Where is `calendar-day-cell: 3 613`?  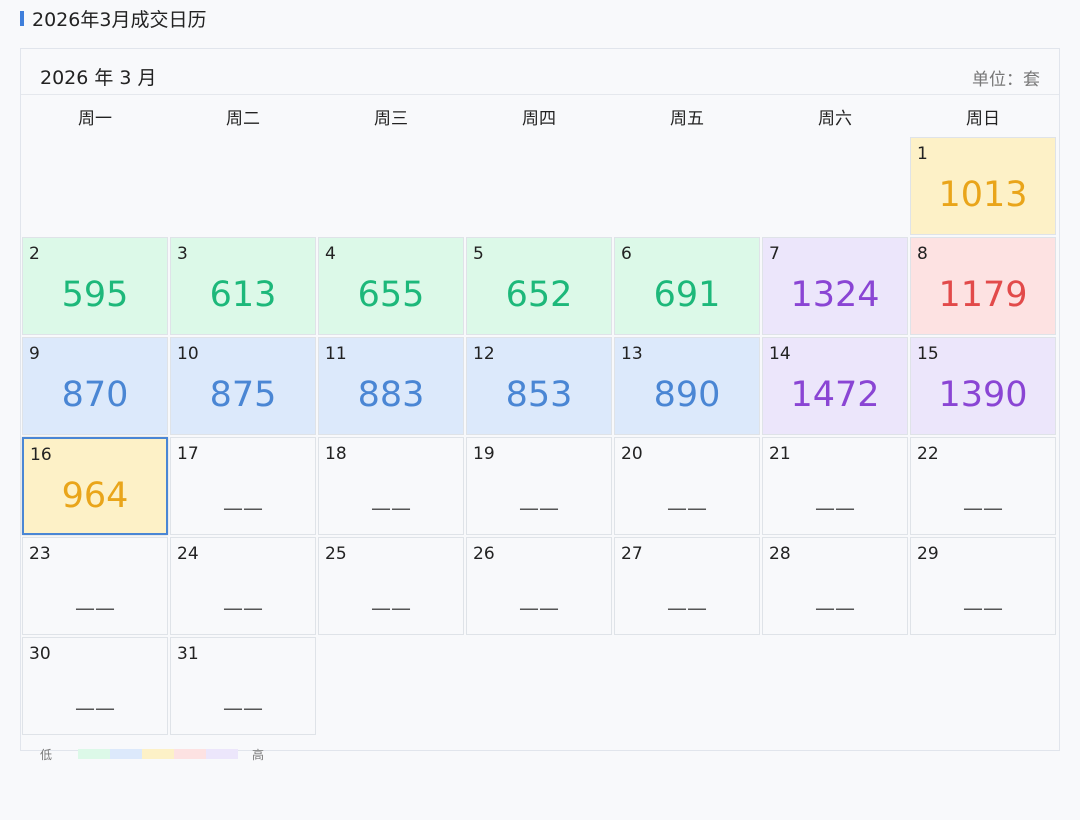 calendar-day-cell: 3 613 is located at coordinates (243, 286).